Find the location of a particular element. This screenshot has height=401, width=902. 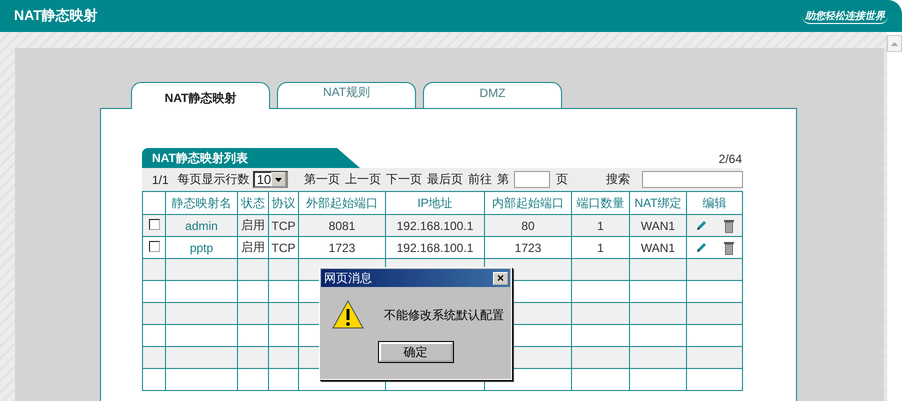

dialog-title: 网页消息 is located at coordinates (348, 278).